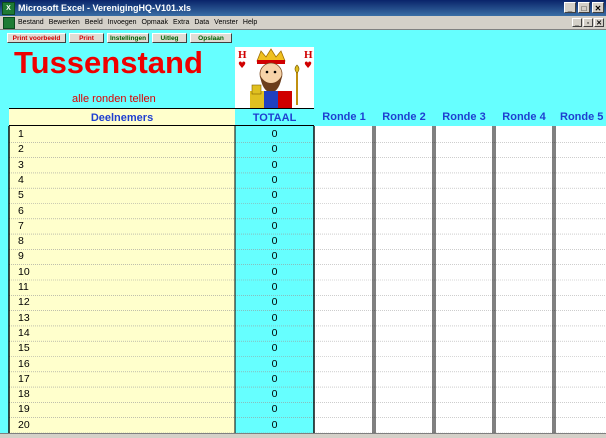 The image size is (606, 438). I want to click on participant-number-15: 15, so click(118, 348).